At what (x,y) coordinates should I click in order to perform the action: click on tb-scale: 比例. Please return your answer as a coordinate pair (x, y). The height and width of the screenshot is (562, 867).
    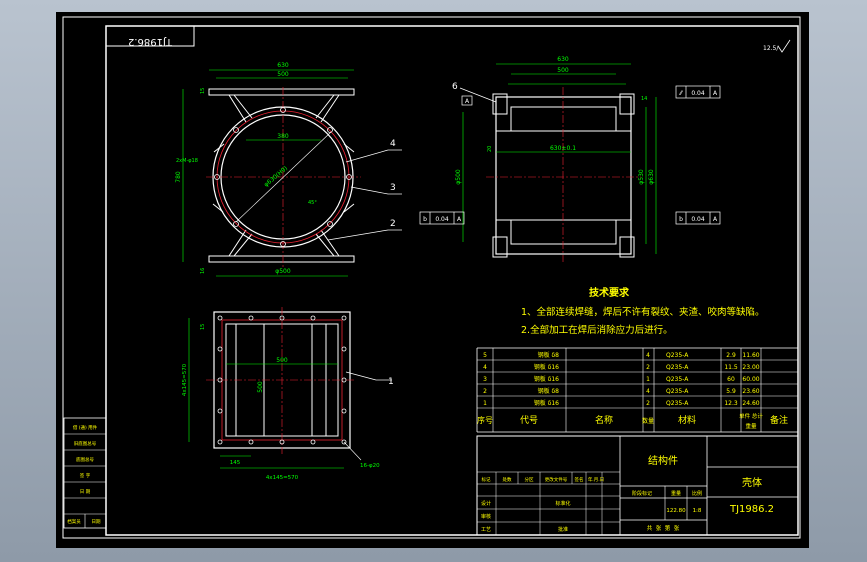
    Looking at the image, I should click on (697, 493).